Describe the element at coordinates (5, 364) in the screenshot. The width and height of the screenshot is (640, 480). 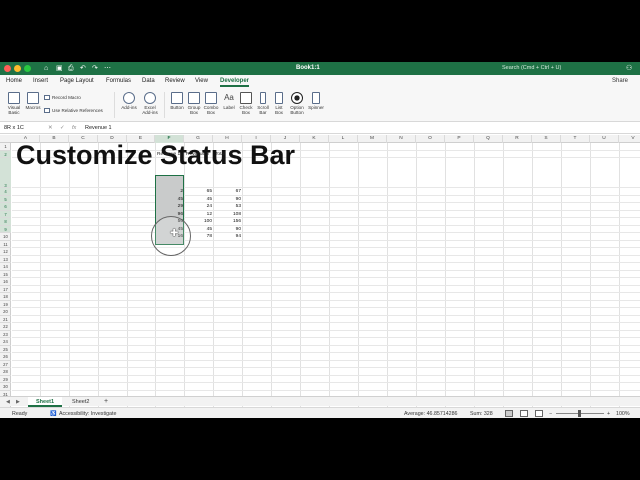
I see `row-header-27: 27` at that location.